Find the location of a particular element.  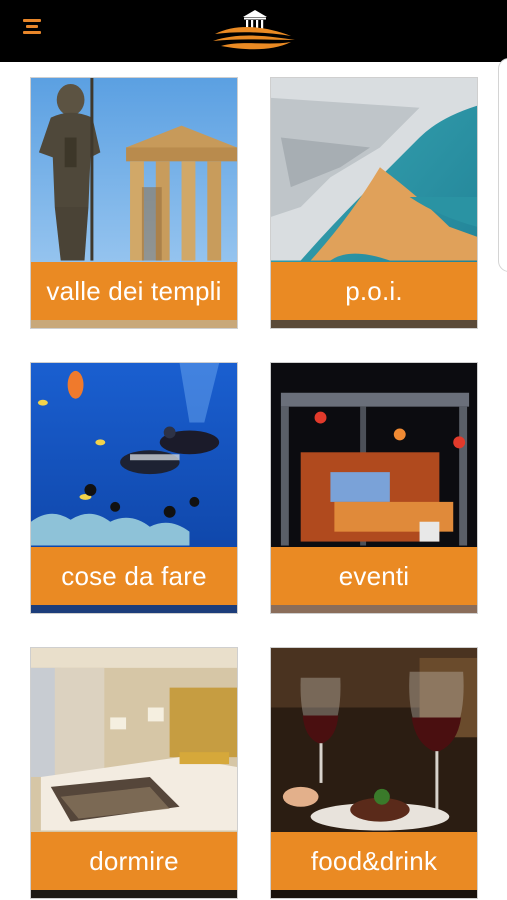

tile-eventi: eventi is located at coordinates (374, 488).